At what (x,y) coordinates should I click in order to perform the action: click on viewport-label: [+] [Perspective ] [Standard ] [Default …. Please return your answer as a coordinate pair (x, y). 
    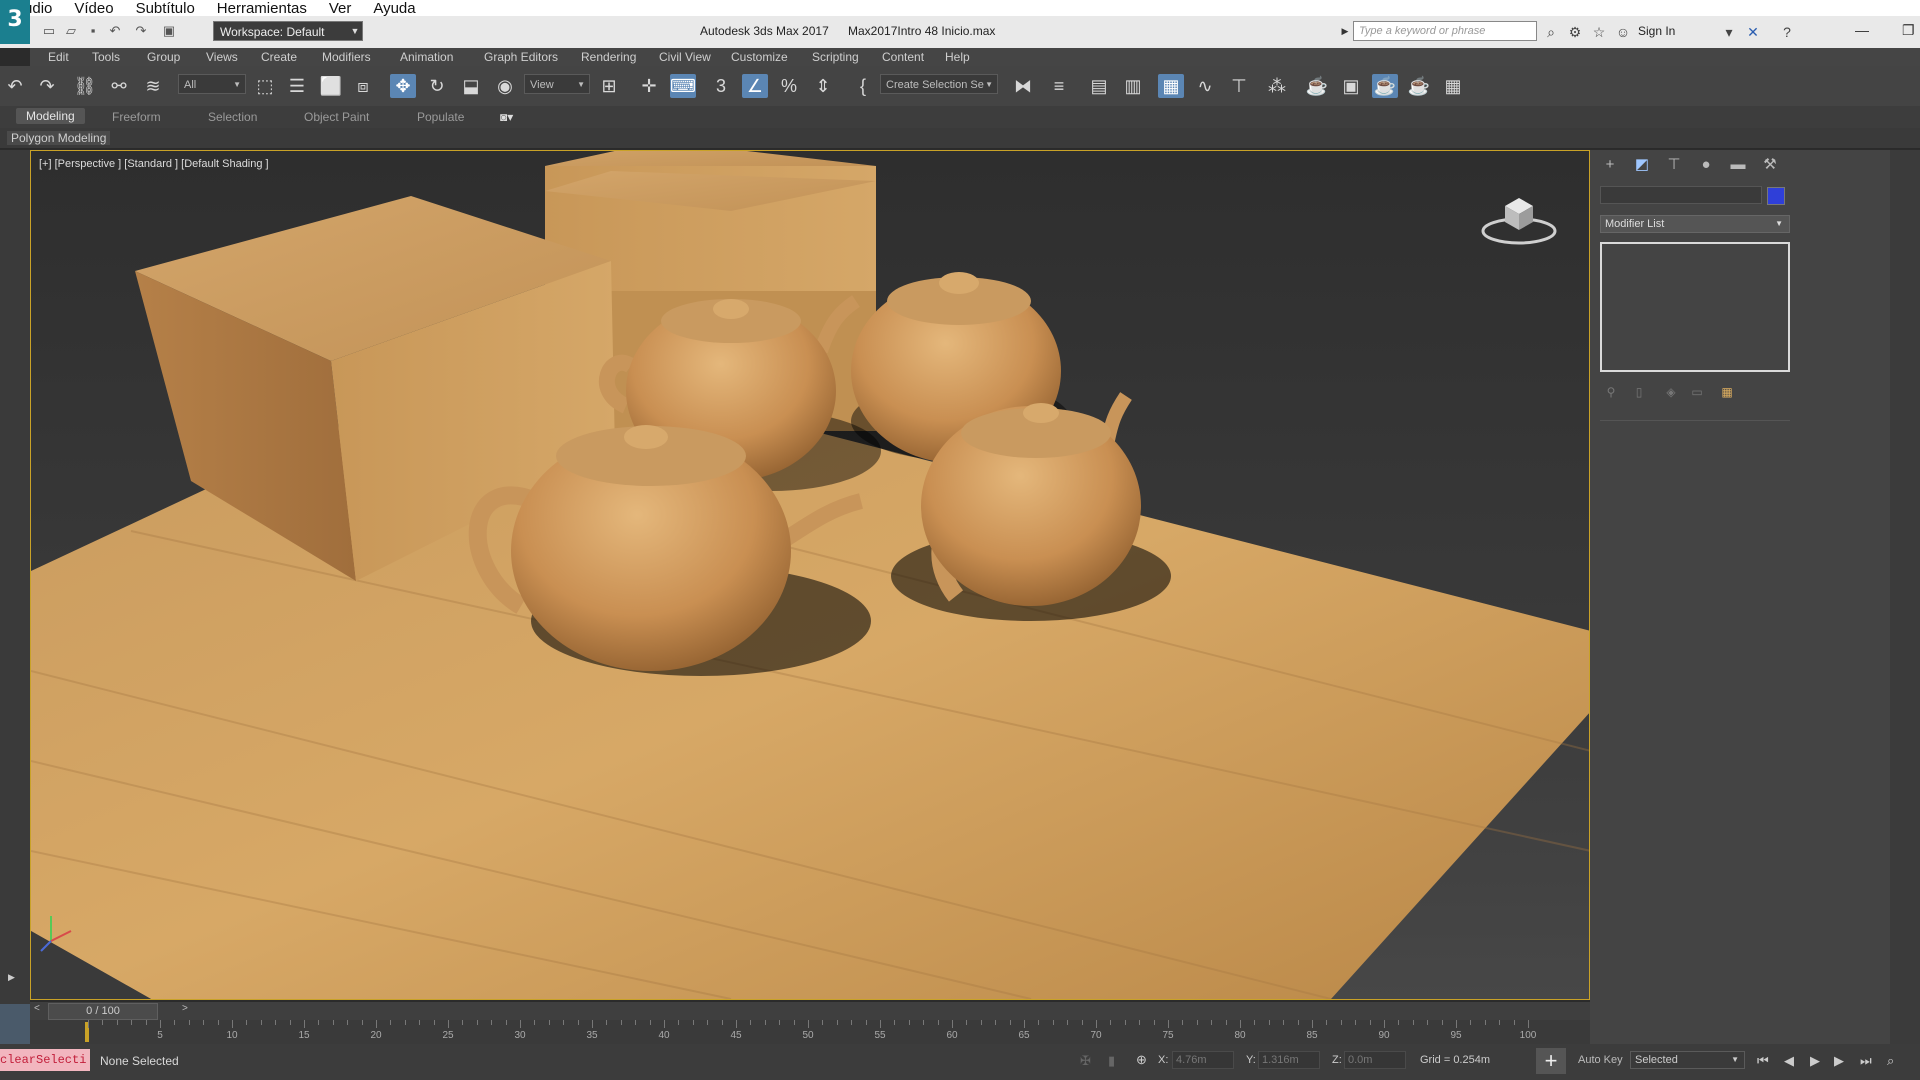
    Looking at the image, I should click on (154, 164).